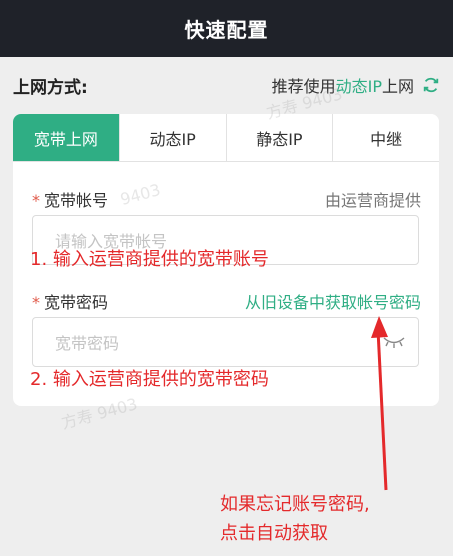  Describe the element at coordinates (379, 403) in the screenshot. I see `annotation-arrow` at that location.